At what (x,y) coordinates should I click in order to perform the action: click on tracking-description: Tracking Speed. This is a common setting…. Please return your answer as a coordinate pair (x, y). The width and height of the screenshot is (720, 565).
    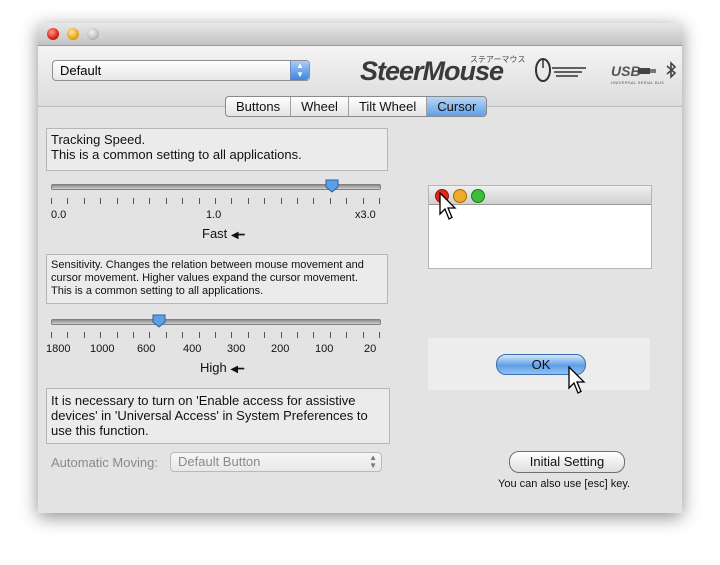
    Looking at the image, I should click on (217, 149).